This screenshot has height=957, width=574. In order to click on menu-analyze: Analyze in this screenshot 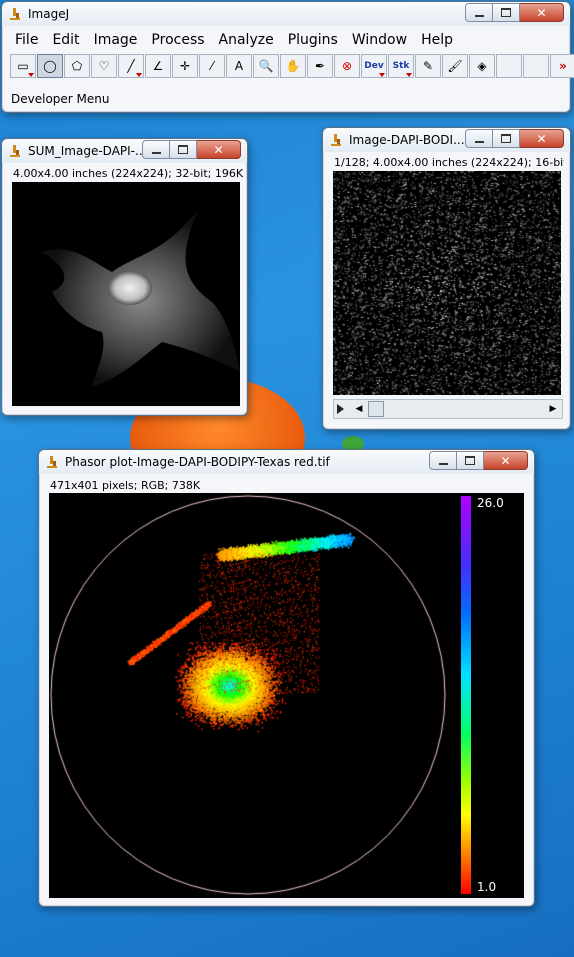, I will do `click(246, 40)`.